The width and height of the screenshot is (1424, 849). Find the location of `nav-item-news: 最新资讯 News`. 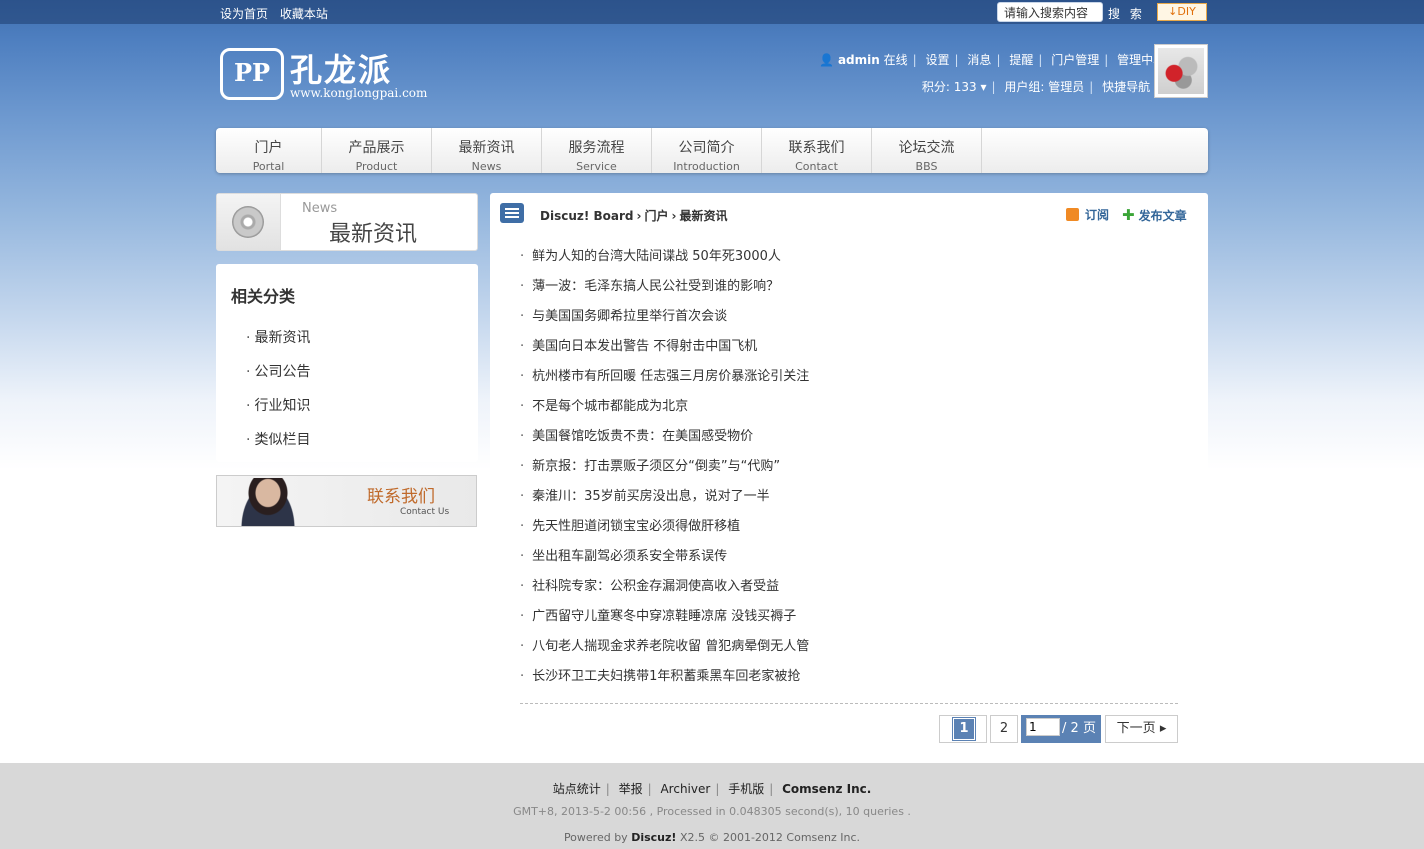

nav-item-news: 最新资讯 News is located at coordinates (487, 150).